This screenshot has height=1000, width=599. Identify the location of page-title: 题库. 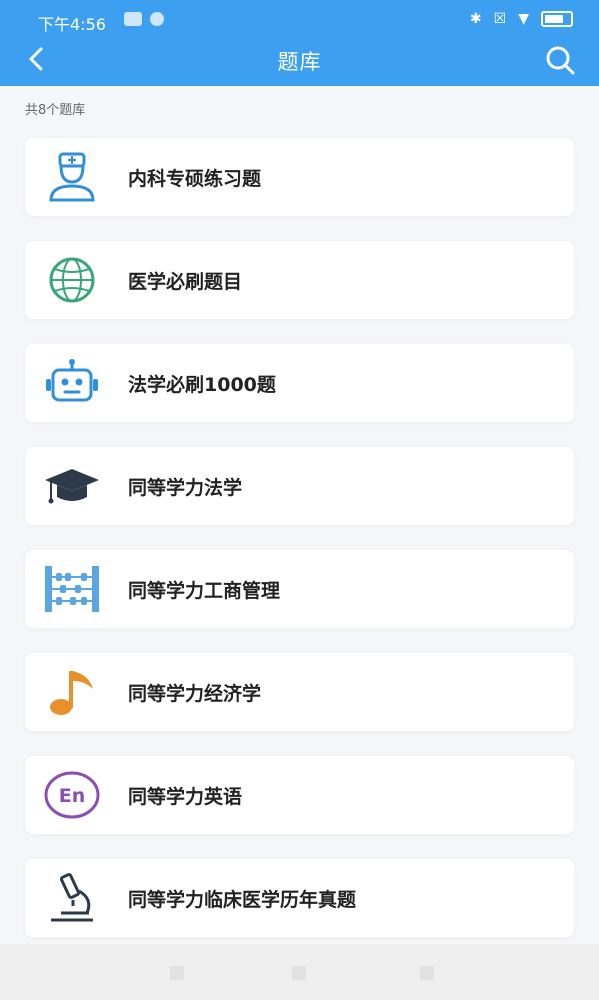
(299, 62).